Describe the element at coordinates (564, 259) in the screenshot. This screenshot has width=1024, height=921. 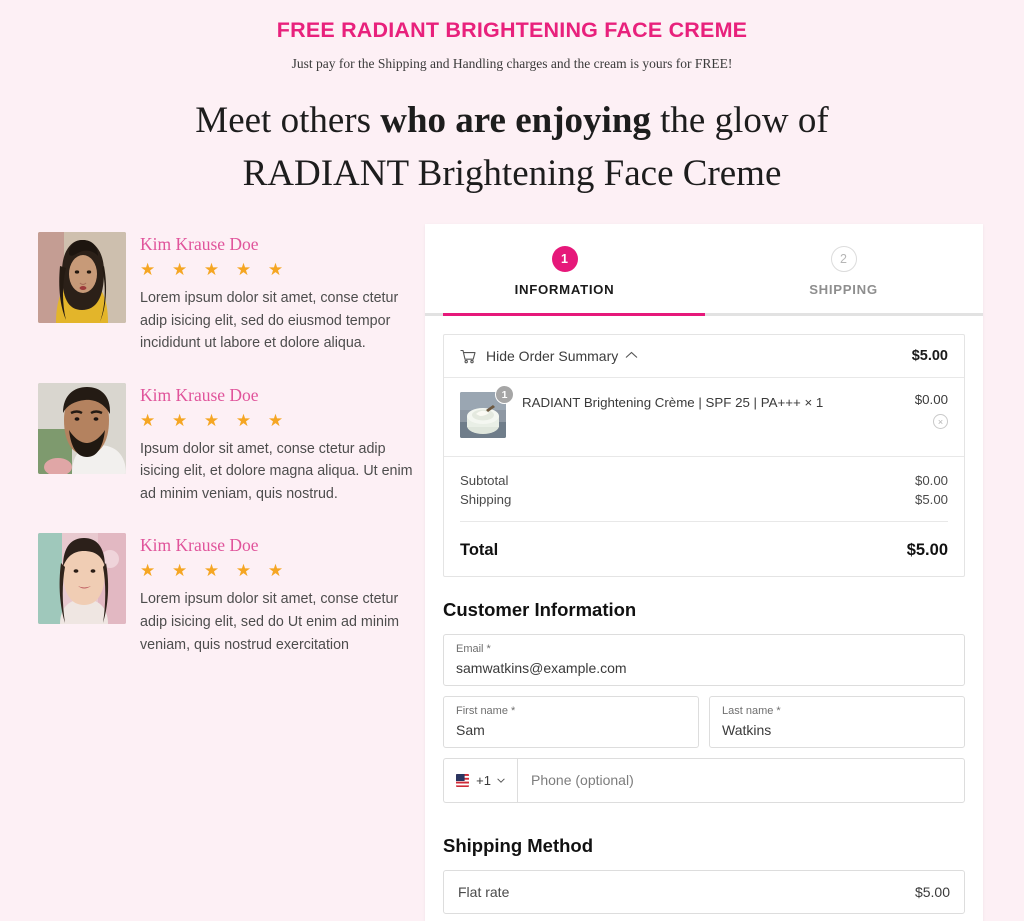
I see `step-number-badge: 1` at that location.